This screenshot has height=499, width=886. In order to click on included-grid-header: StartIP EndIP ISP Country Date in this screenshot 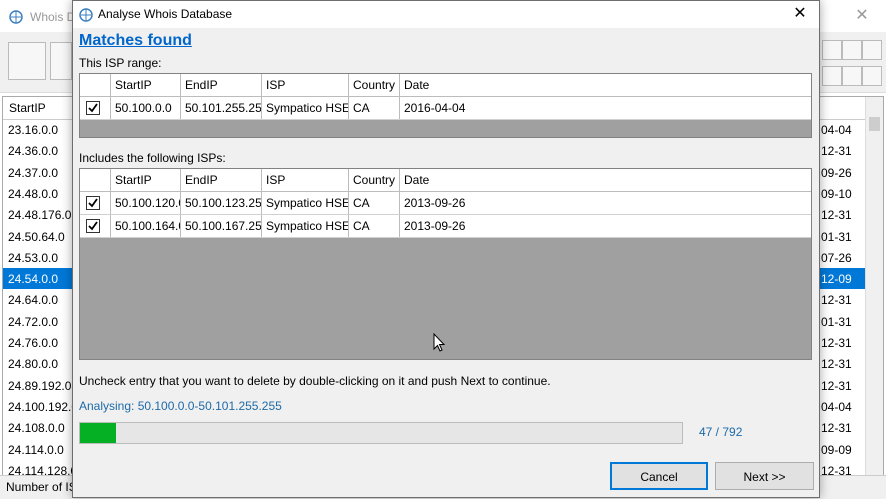, I will do `click(445, 180)`.